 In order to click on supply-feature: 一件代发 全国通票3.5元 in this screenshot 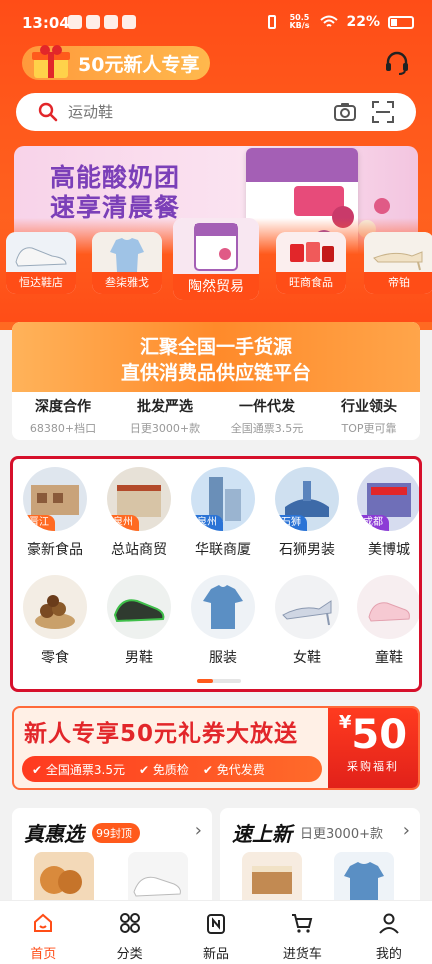, I will do `click(267, 417)`.